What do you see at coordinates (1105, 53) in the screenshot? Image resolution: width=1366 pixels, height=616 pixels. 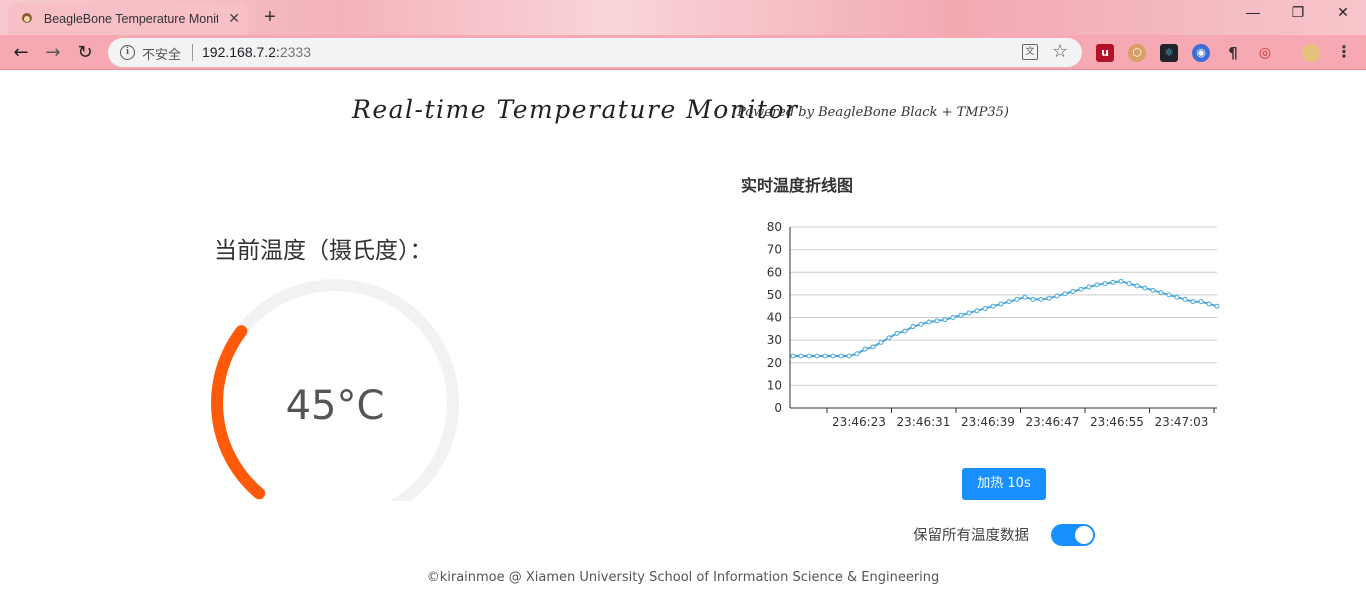 I see `ublock-icon: u` at bounding box center [1105, 53].